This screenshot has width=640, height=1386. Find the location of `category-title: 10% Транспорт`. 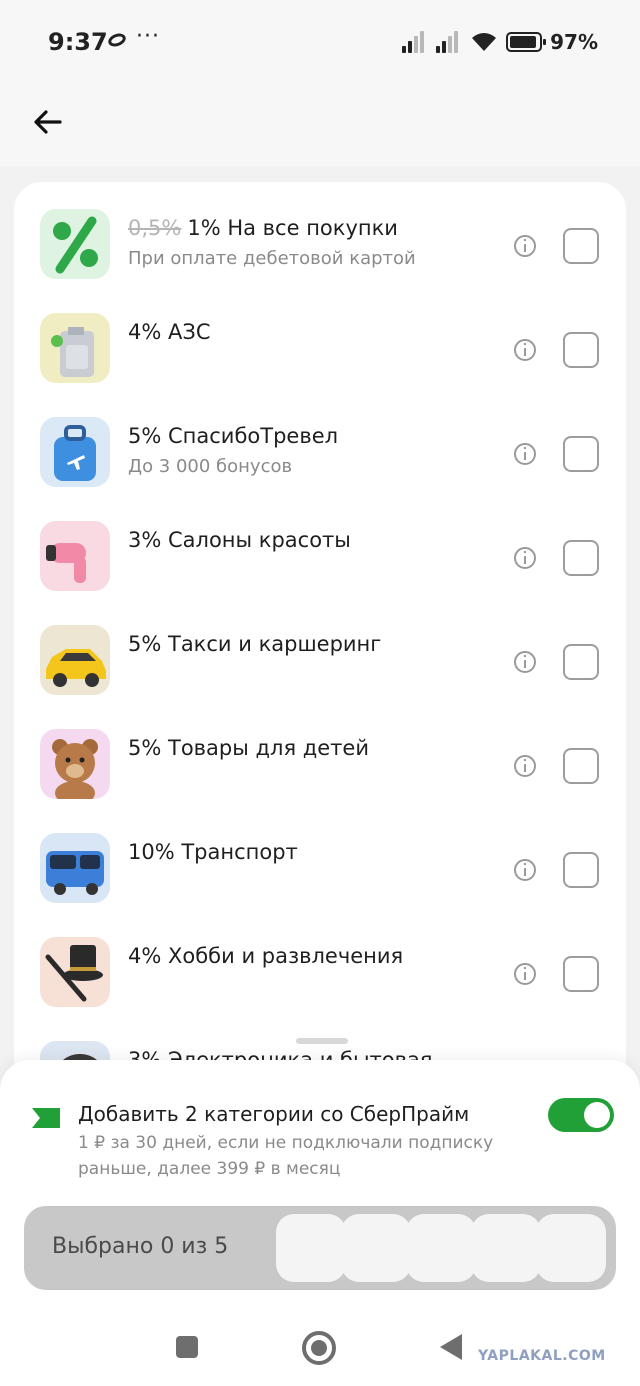

category-title: 10% Транспорт is located at coordinates (213, 852).